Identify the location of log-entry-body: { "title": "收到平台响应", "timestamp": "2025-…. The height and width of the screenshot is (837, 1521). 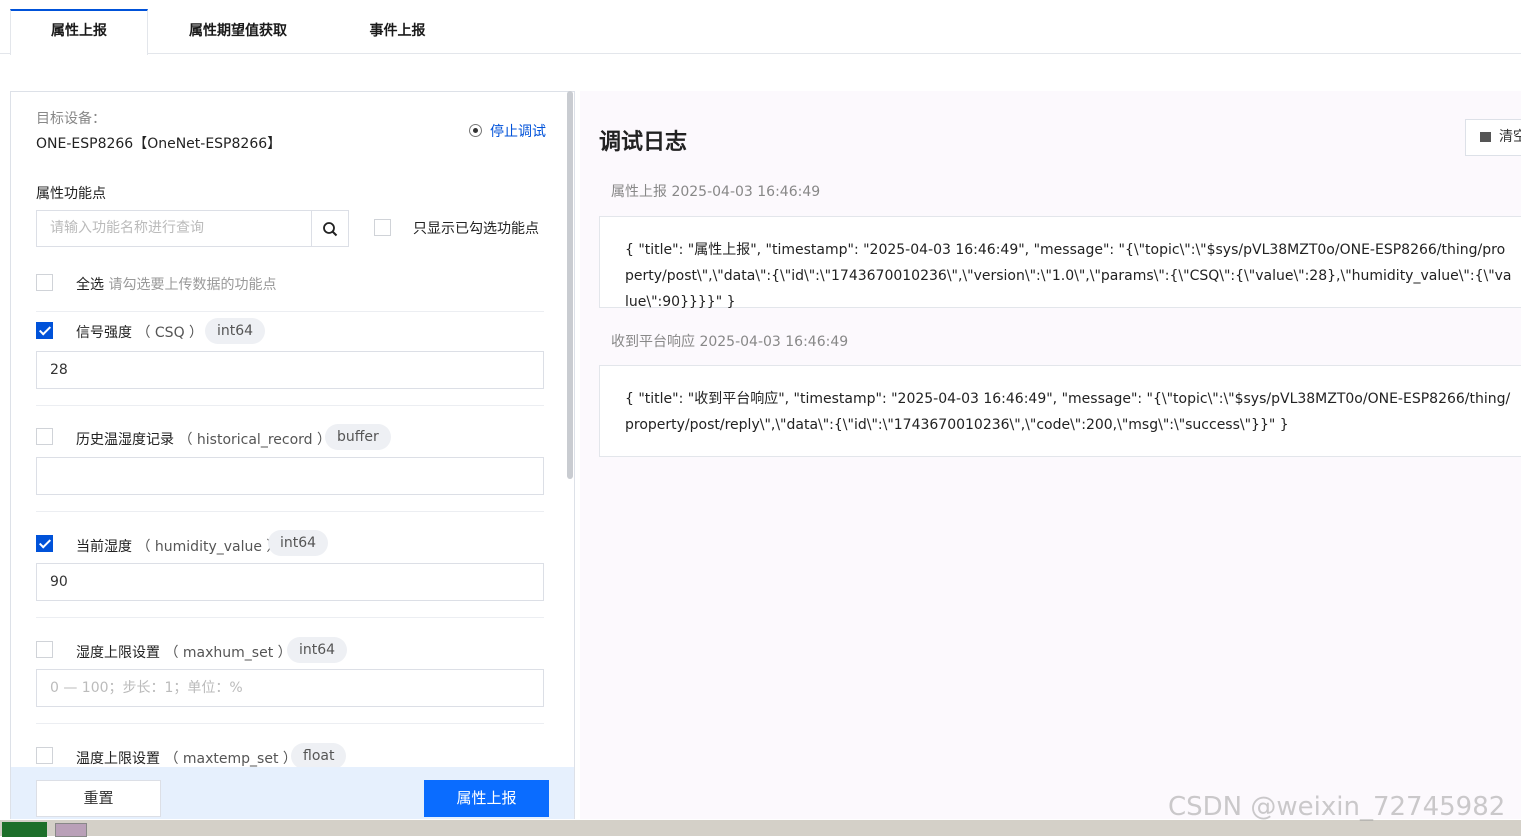
(1060, 411).